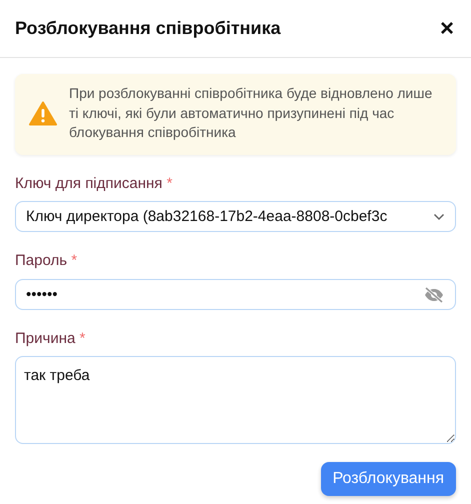  What do you see at coordinates (251, 113) in the screenshot?
I see `warning-text: При розблокуванні співробітника буде відновлено лише ті ключі, які були автоматично призупинені під час блокування співробітника` at bounding box center [251, 113].